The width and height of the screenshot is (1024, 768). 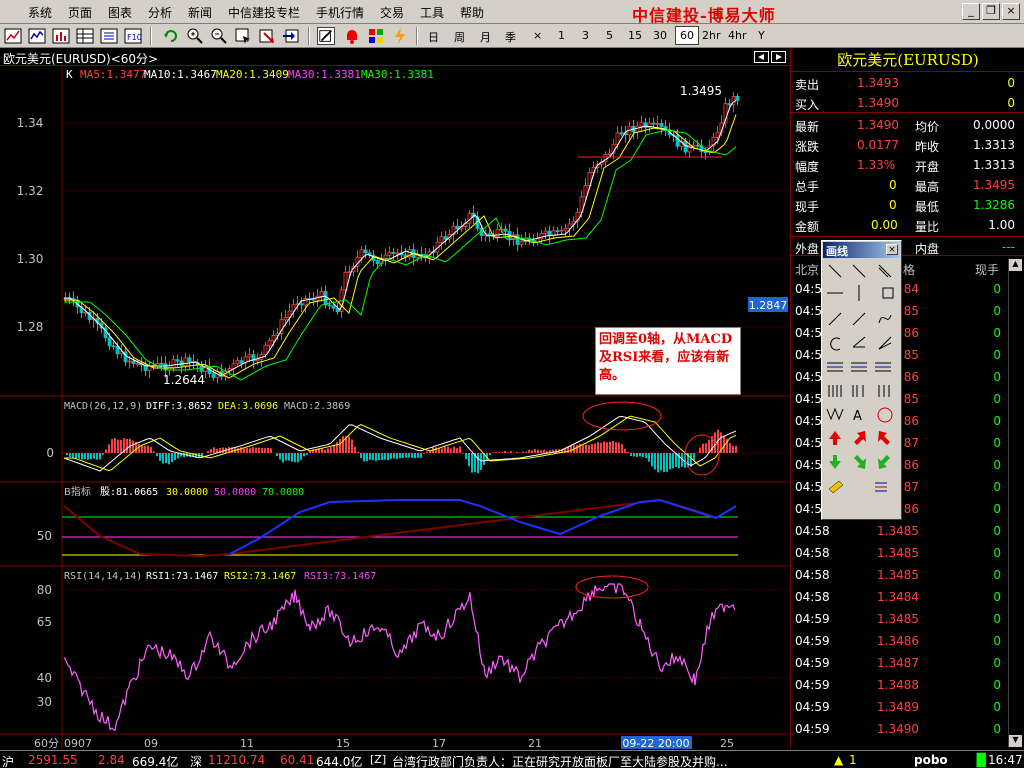 I want to click on period-15min: 15, so click(x=635, y=35).